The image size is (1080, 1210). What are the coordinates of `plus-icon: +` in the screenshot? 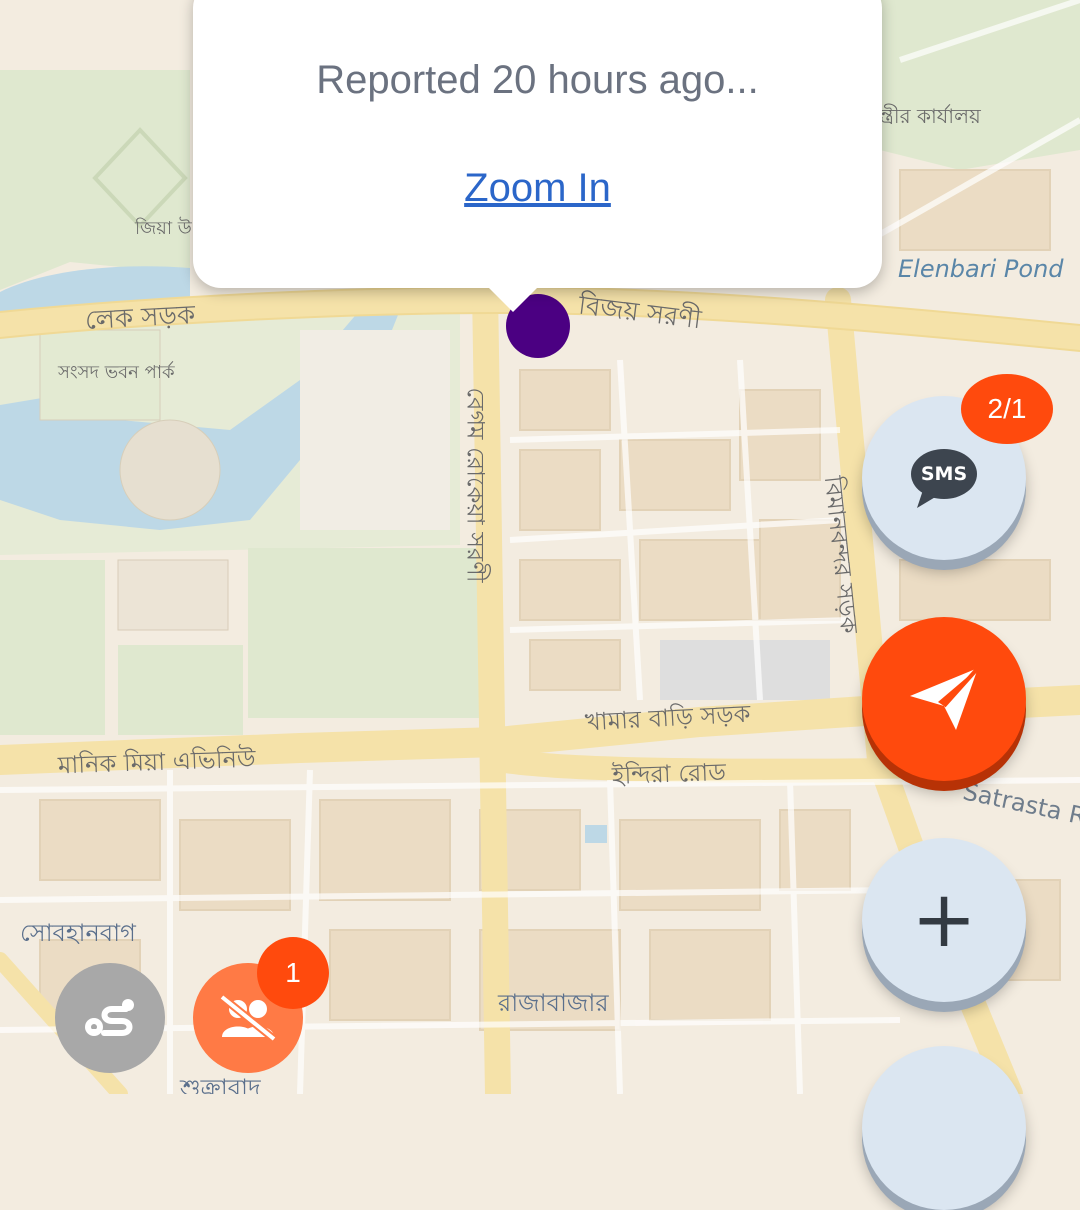 It's located at (944, 920).